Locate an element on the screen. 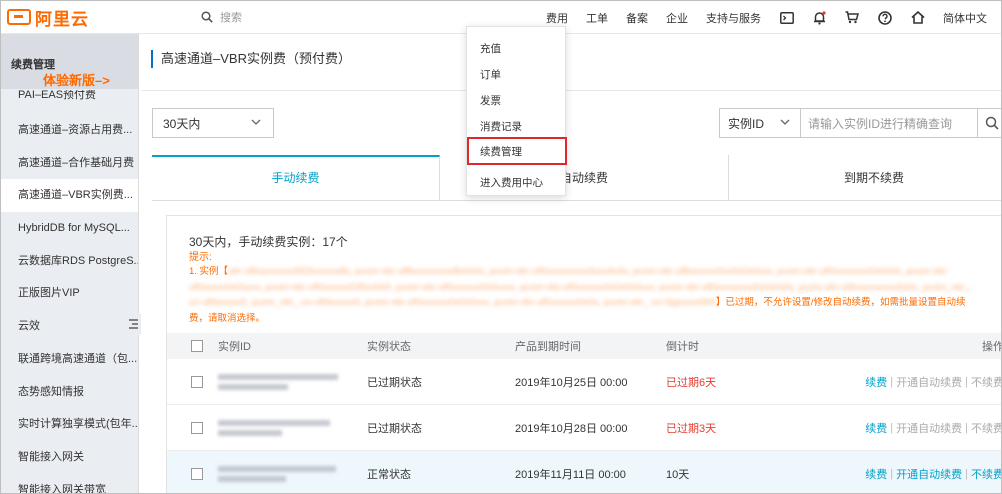 The width and height of the screenshot is (1002, 494). terminal-icon is located at coordinates (787, 17).